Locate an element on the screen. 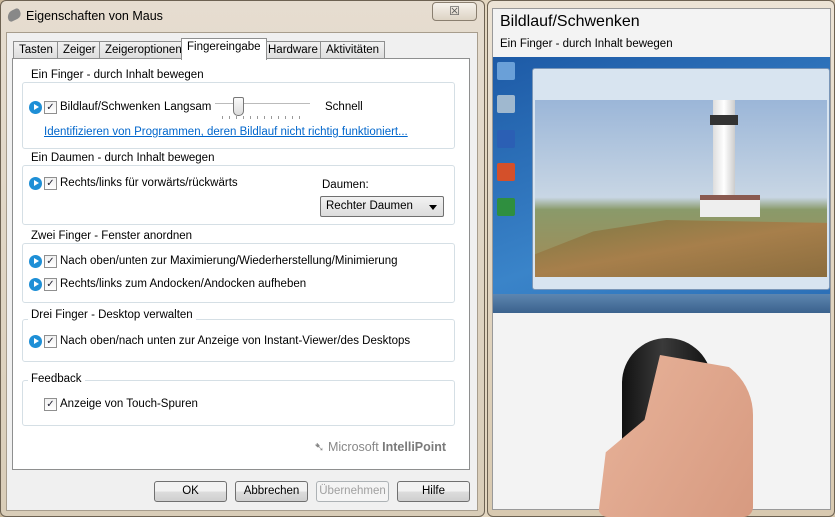 The image size is (835, 517). thumb-select-label: Daumen: is located at coordinates (345, 185).